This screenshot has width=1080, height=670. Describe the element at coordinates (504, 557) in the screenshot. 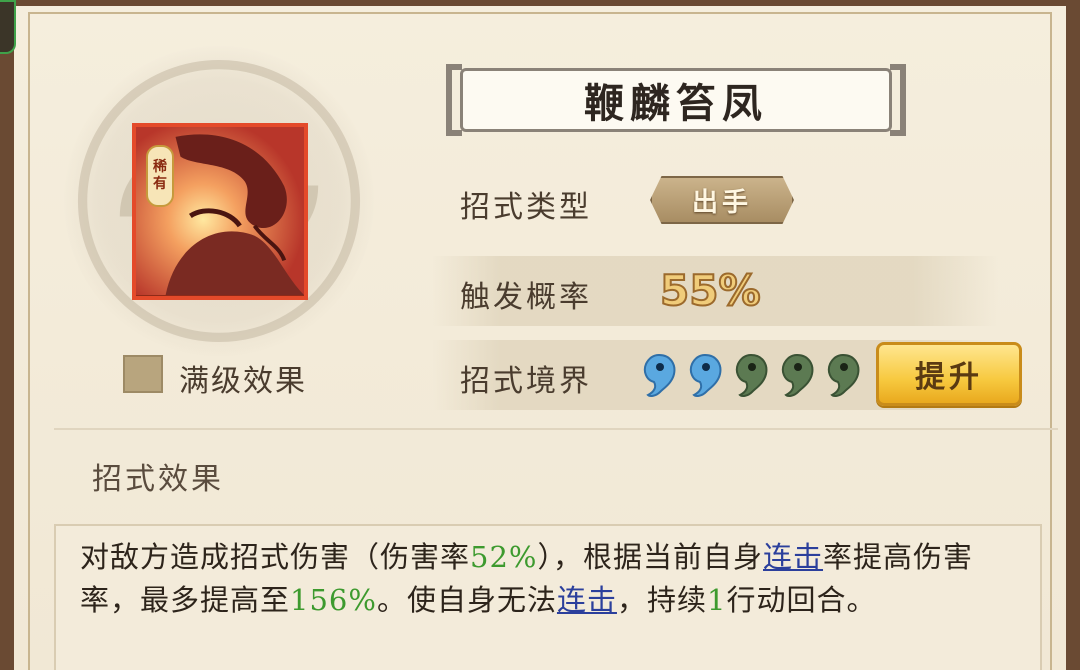

I see `damage-rate-value: 52%` at that location.